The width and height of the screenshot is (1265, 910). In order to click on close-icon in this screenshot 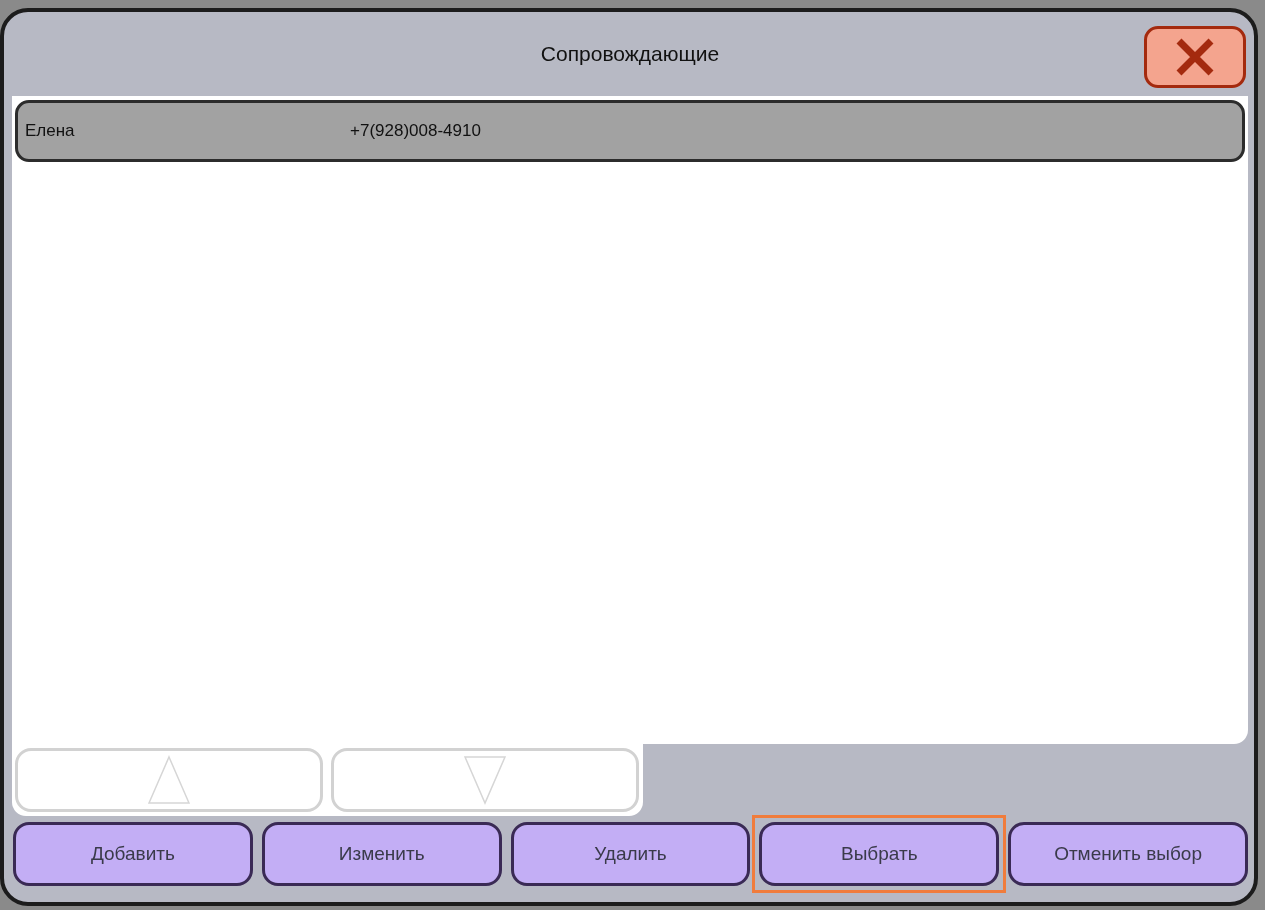, I will do `click(1195, 57)`.